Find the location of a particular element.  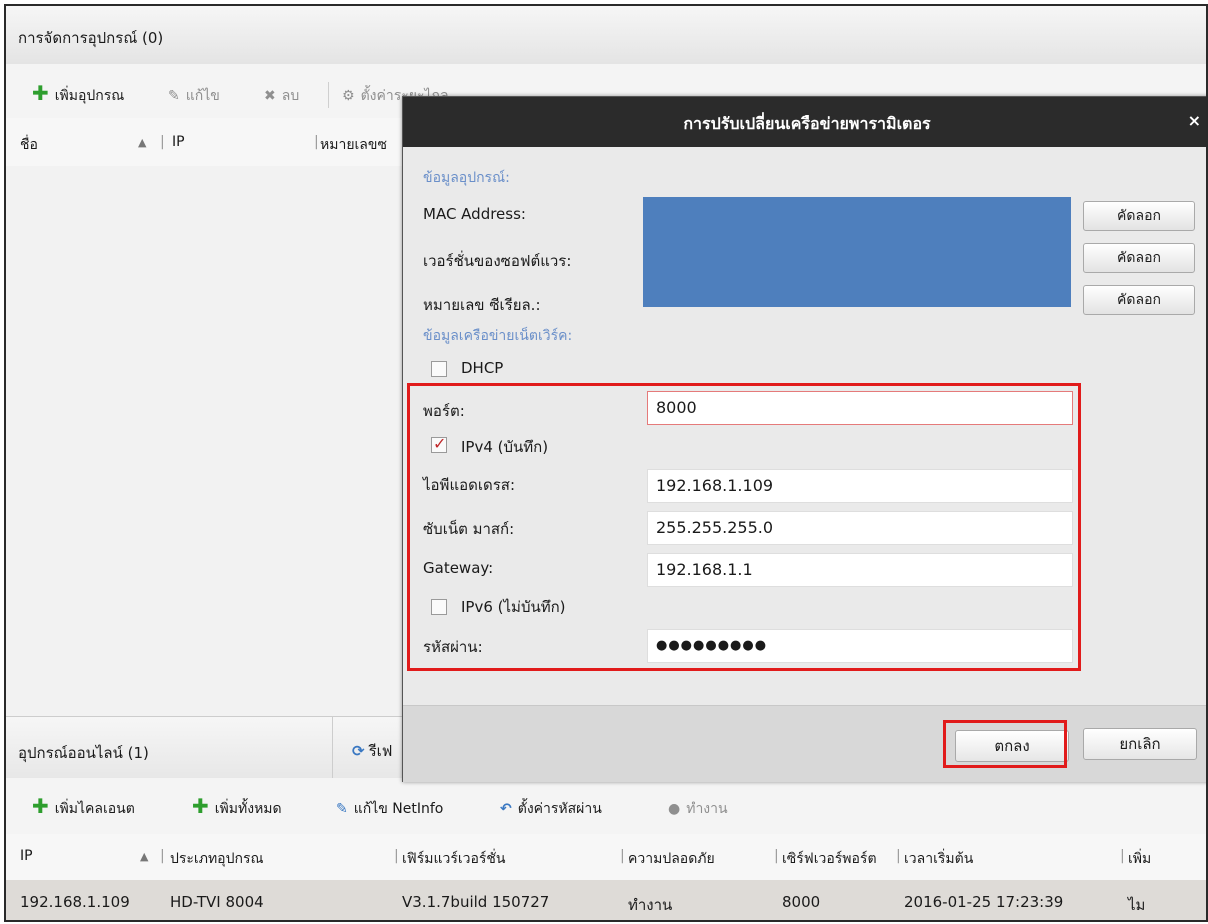

column-server-port: เซิร์ฟเวอร์พอร์ต is located at coordinates (829, 859).